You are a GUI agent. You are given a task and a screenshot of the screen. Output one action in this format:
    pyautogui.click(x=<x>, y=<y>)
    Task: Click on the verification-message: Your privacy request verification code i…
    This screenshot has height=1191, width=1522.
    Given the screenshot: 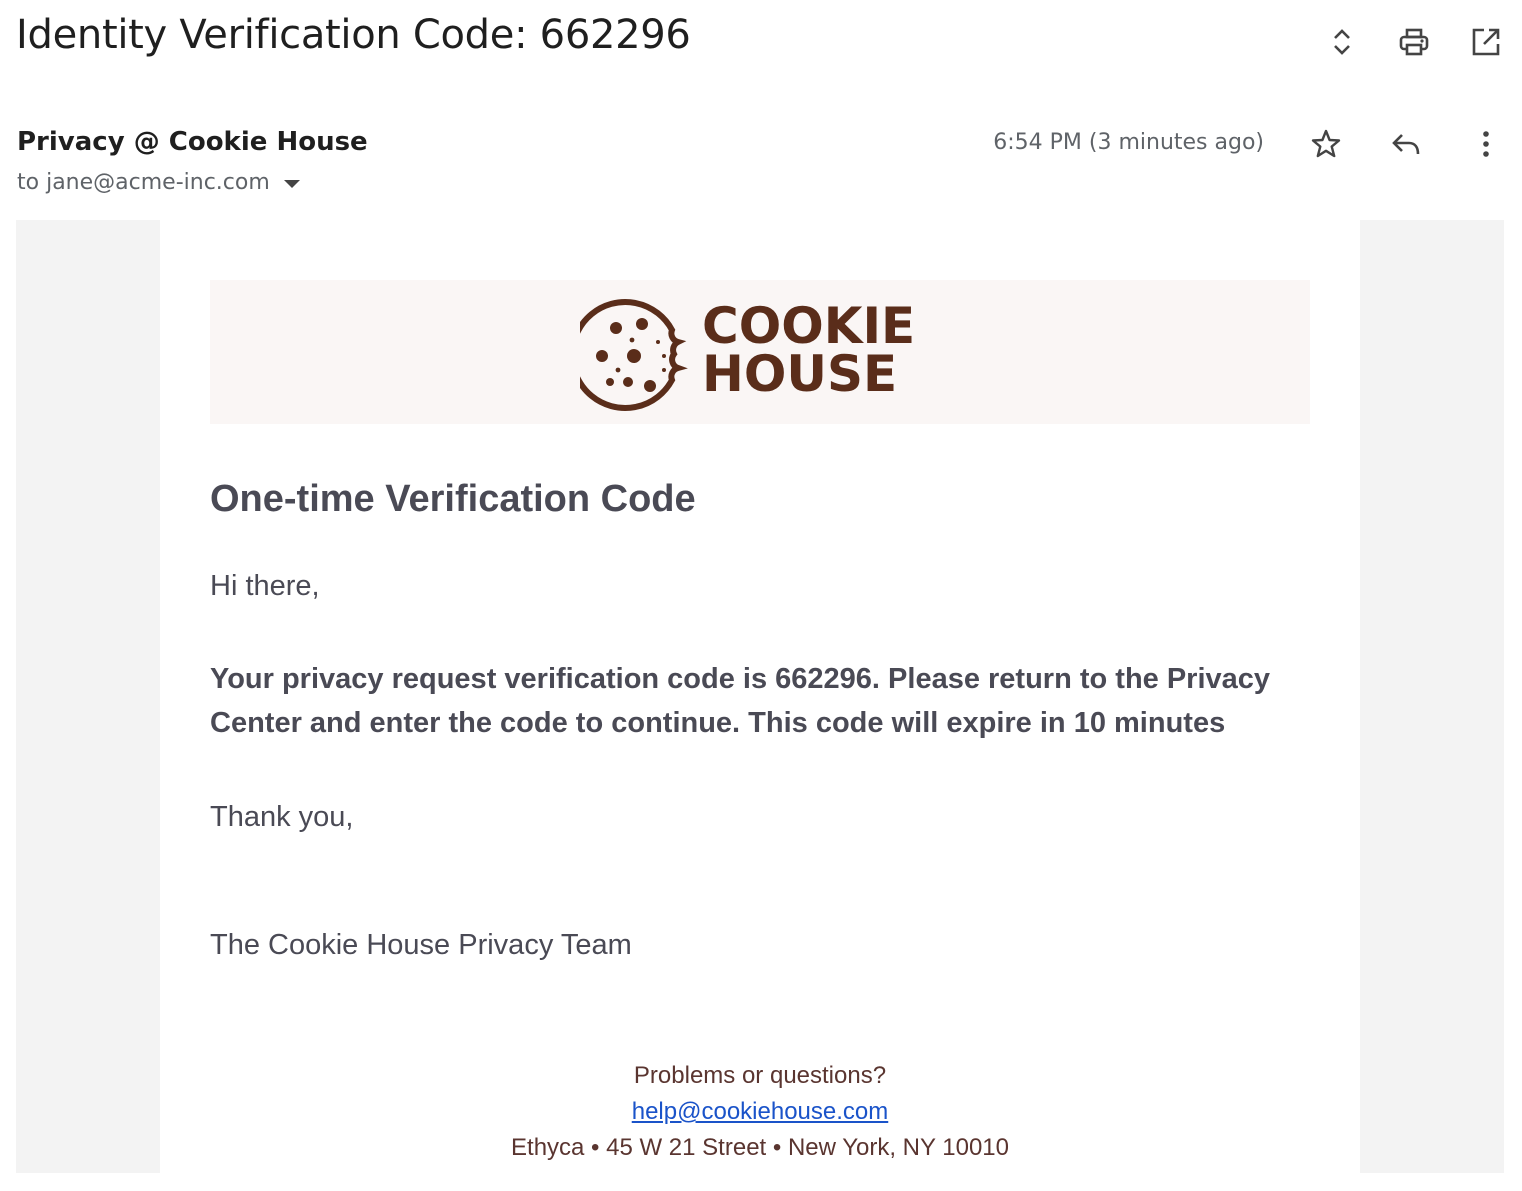 What is the action you would take?
    pyautogui.click(x=740, y=701)
    